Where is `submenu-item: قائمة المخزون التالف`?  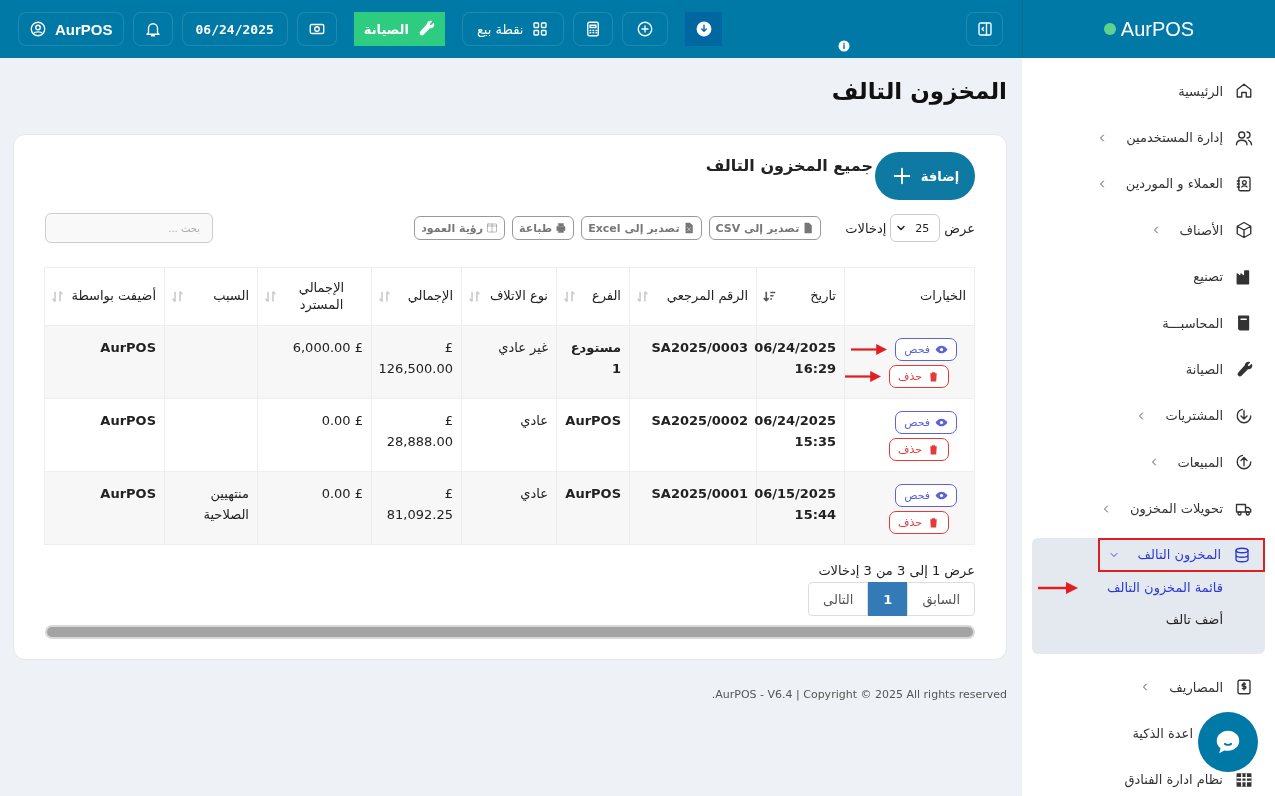
submenu-item: قائمة المخزون التالف is located at coordinates (1165, 588).